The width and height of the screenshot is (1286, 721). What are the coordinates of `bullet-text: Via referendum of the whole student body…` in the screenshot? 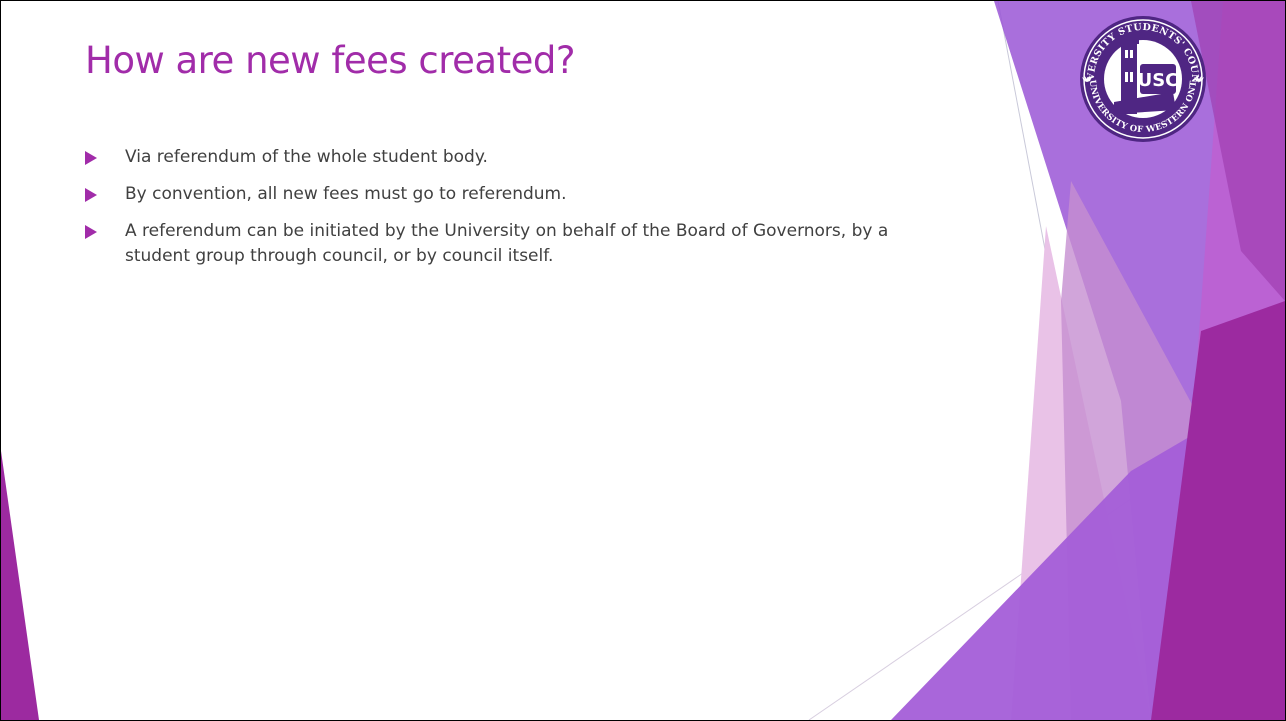 It's located at (306, 157).